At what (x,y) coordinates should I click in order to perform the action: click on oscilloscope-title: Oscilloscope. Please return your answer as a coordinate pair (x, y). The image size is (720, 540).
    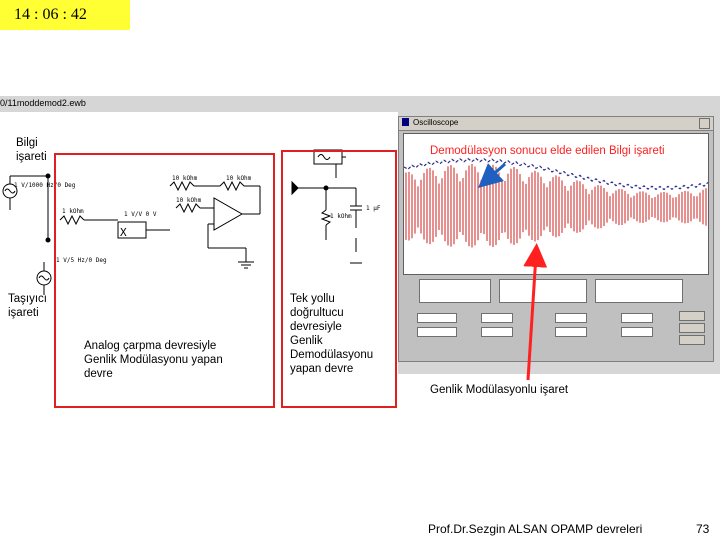
    Looking at the image, I should click on (436, 122).